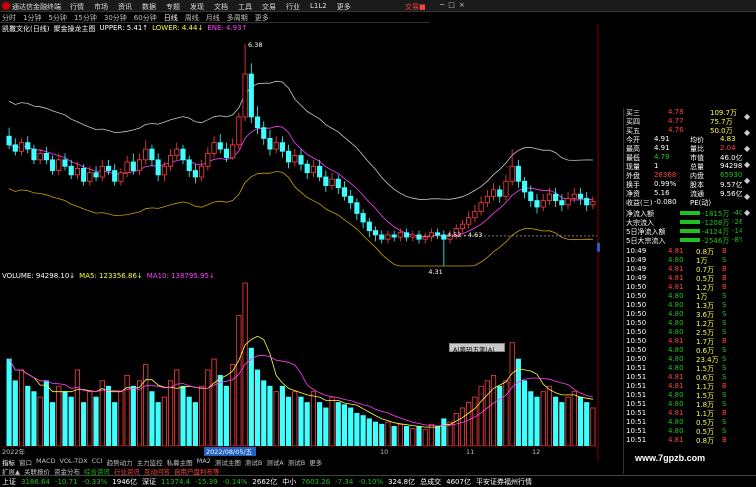  I want to click on stat-row: 外盘 28368 内盘 65930, so click(690, 175).